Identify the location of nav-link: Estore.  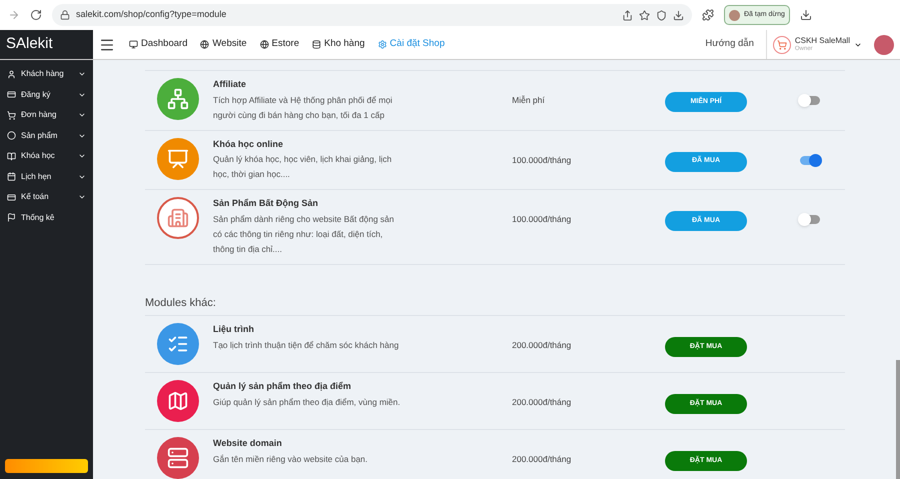
(280, 44).